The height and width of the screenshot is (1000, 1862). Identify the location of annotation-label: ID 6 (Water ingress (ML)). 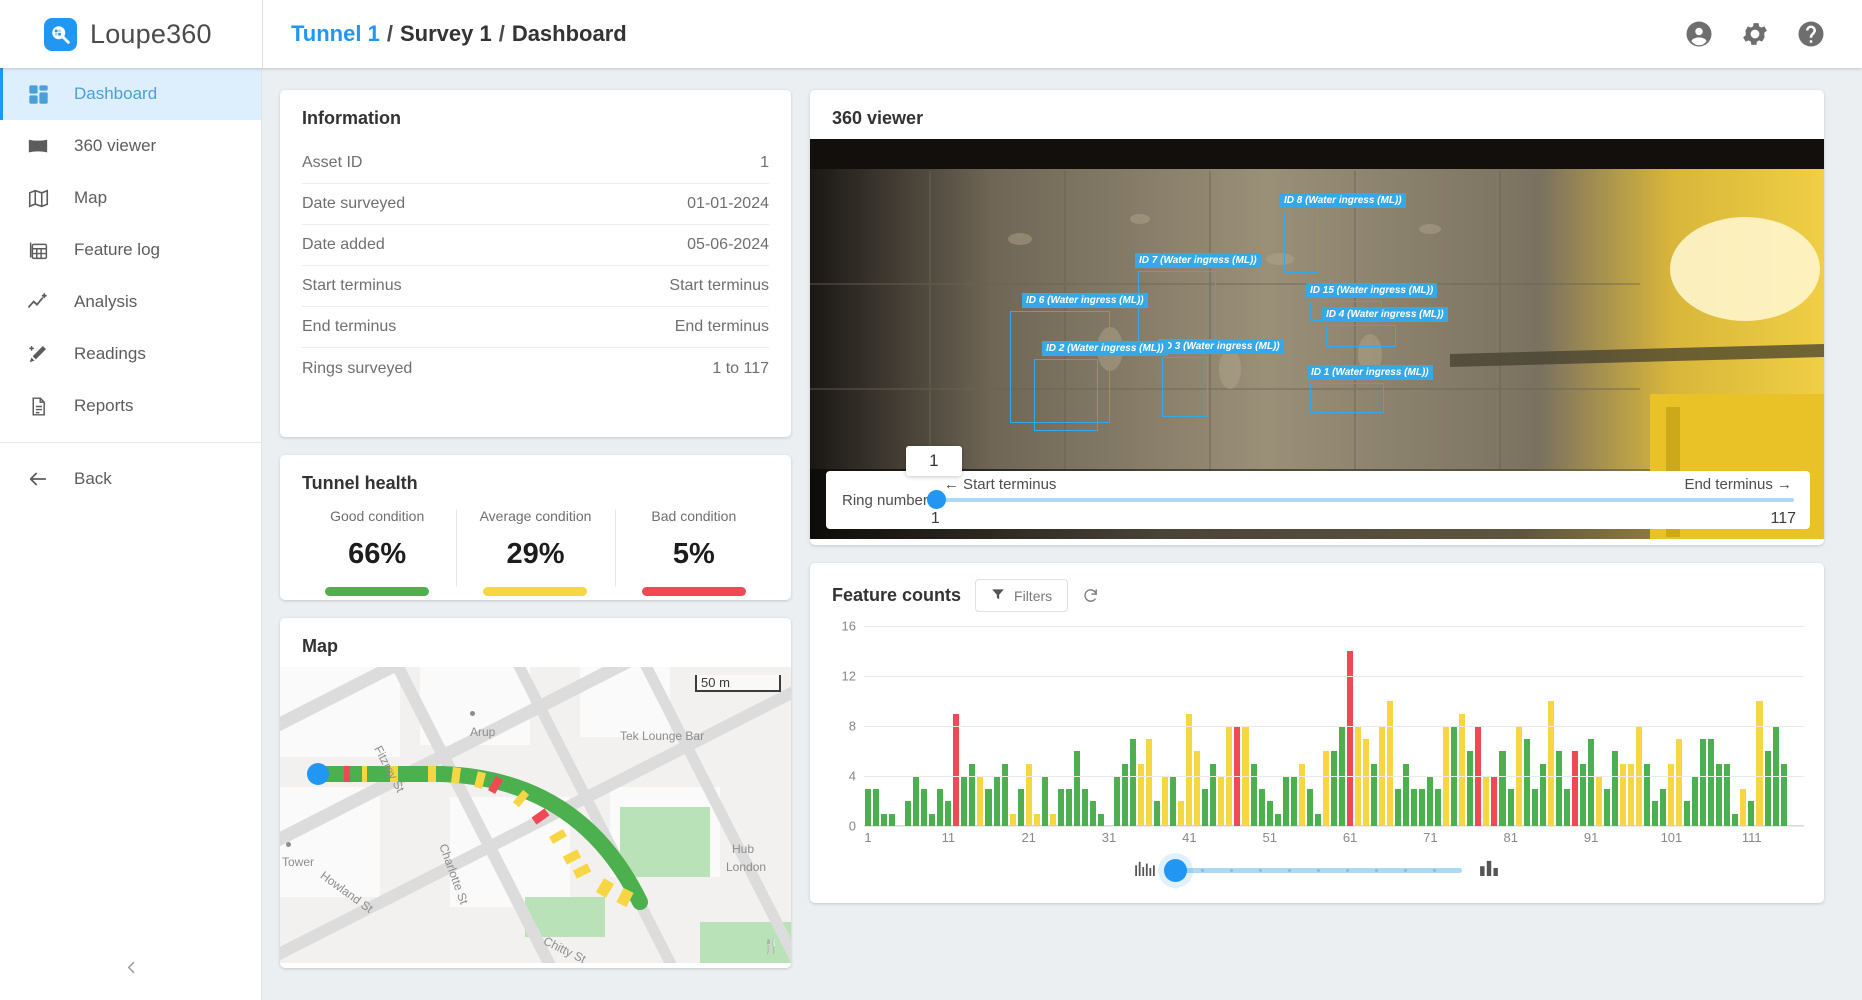
(1085, 300).